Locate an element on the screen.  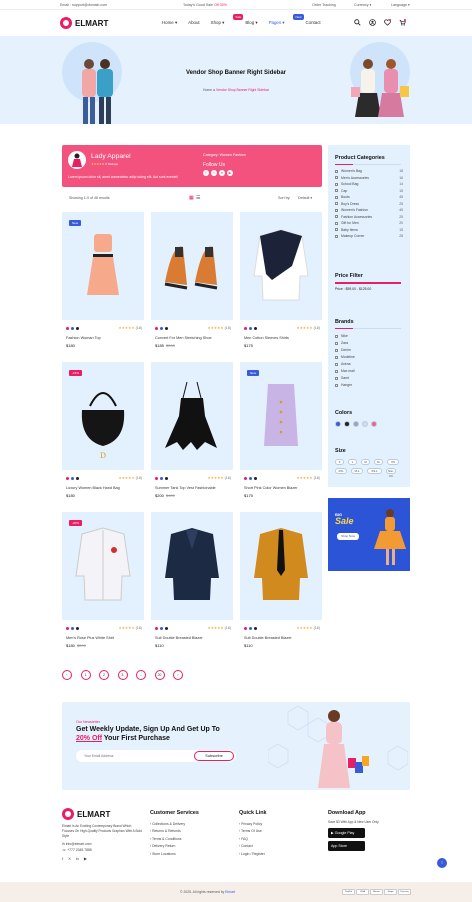
pagination-item: 20 is located at coordinates (159, 675).